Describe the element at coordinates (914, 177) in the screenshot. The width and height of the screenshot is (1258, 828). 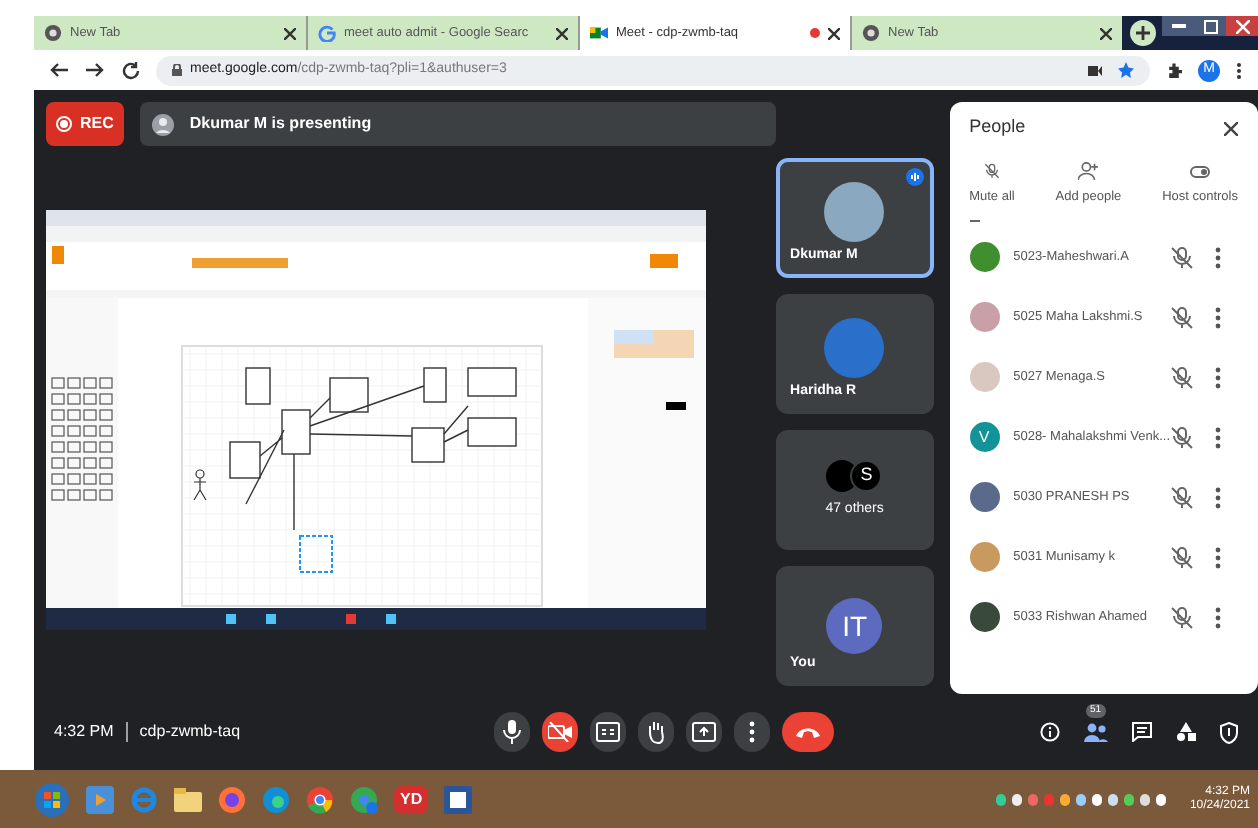
I see `audio-icon` at that location.